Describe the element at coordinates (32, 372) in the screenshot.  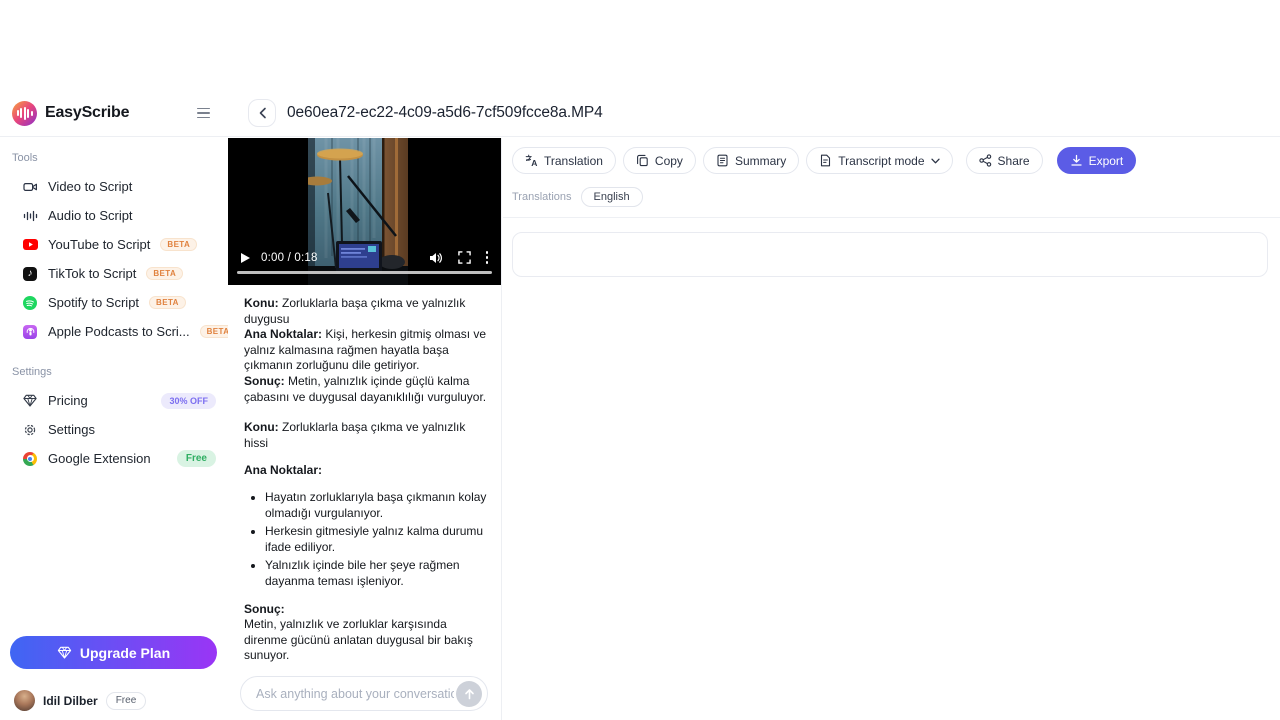
I see `settings-section-label: Settings` at that location.